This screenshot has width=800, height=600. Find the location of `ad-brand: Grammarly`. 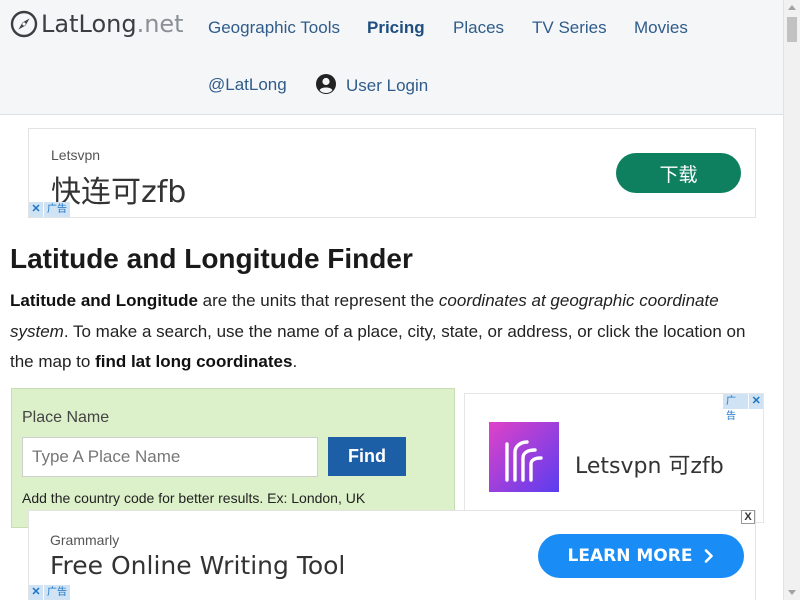

ad-brand: Grammarly is located at coordinates (85, 540).